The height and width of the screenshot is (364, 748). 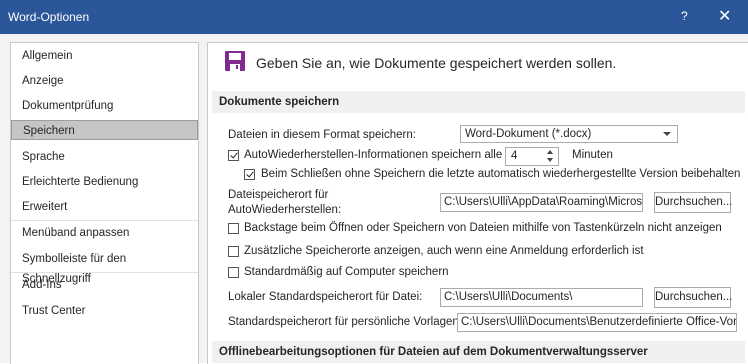 What do you see at coordinates (104, 207) in the screenshot?
I see `sidebar-item-erweitert: Erweitert` at bounding box center [104, 207].